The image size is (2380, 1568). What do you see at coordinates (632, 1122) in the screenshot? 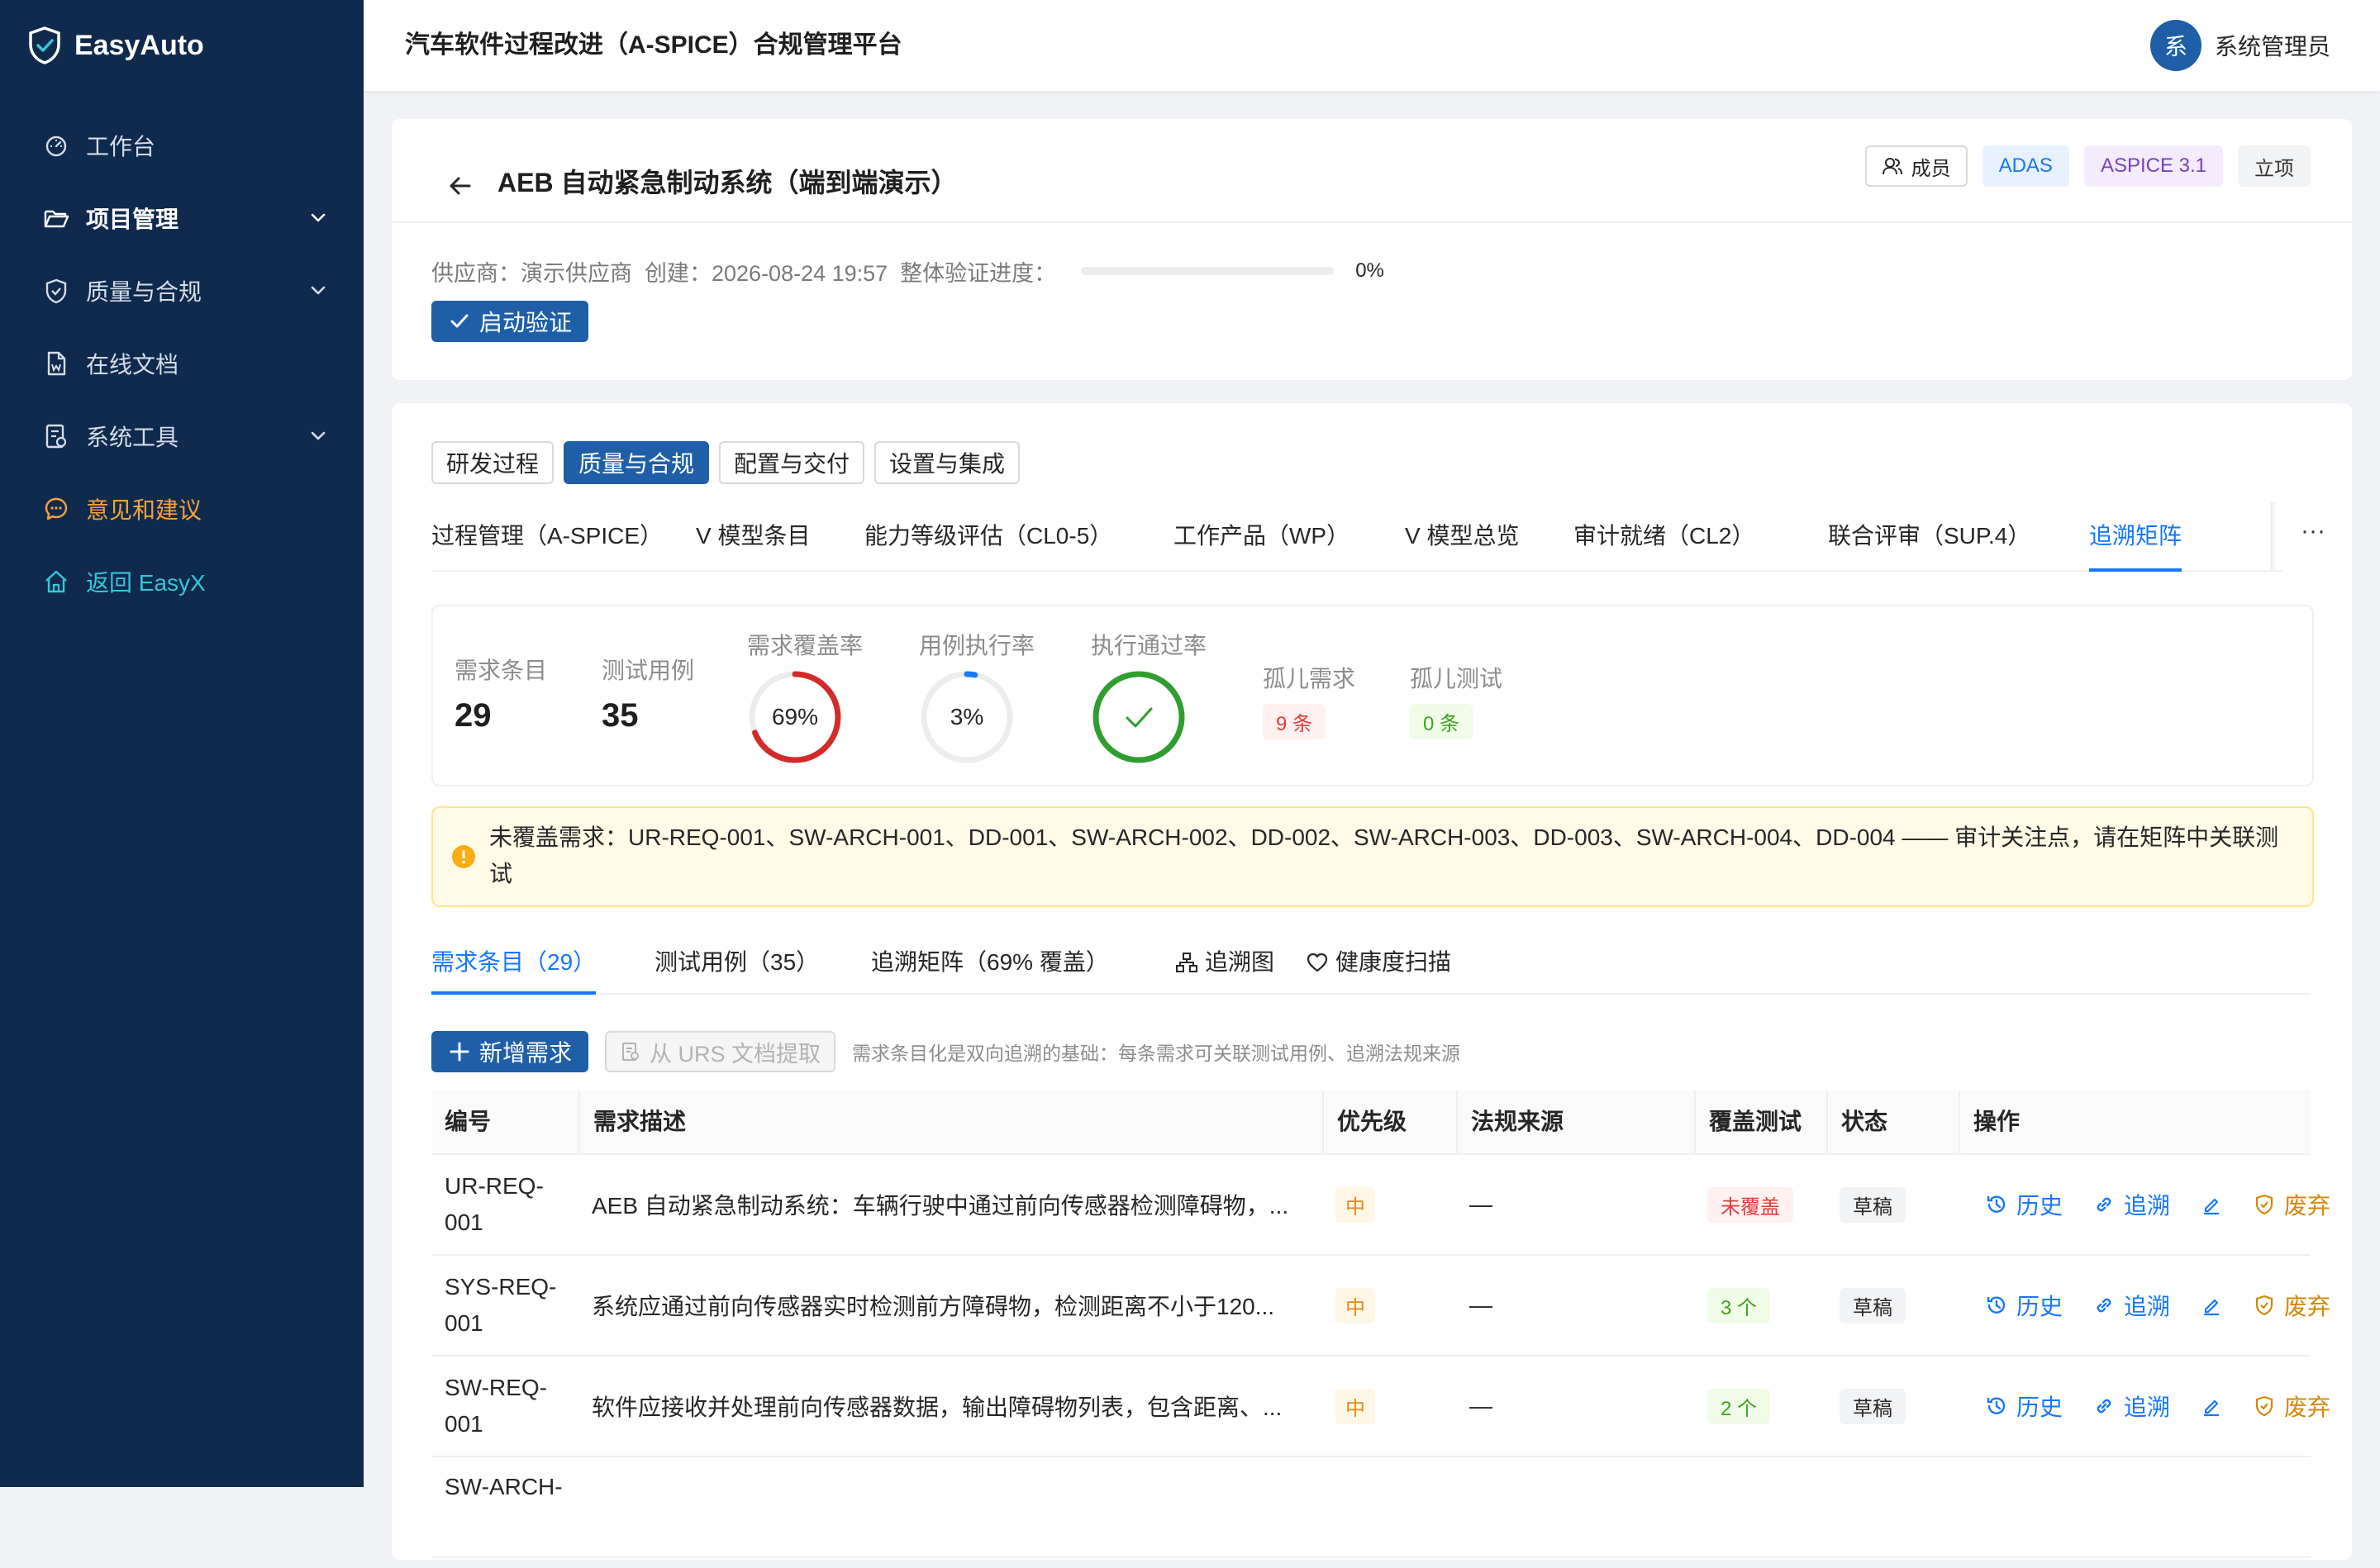
I see `col-description: 需求描述` at bounding box center [632, 1122].